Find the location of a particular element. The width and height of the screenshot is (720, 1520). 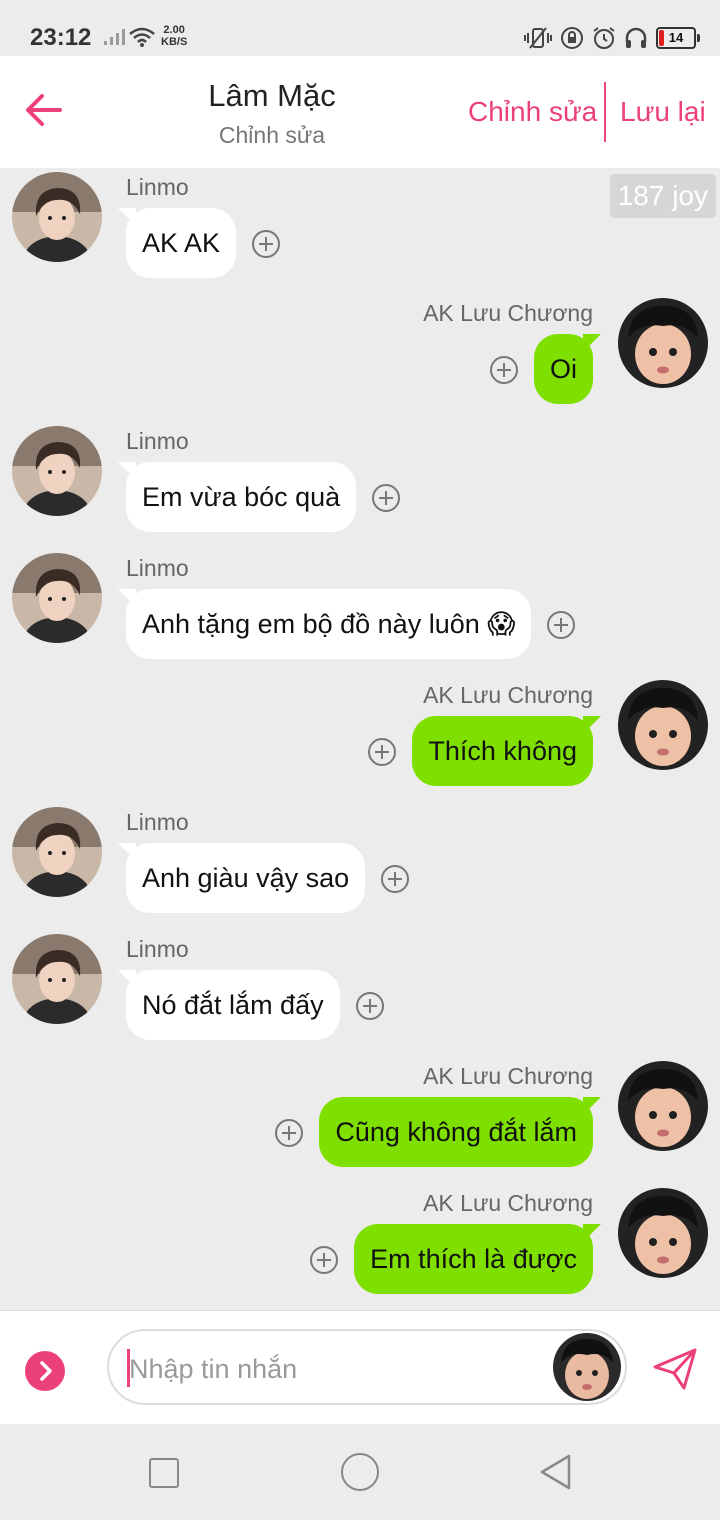

message-bubble: AK AK is located at coordinates (181, 243).